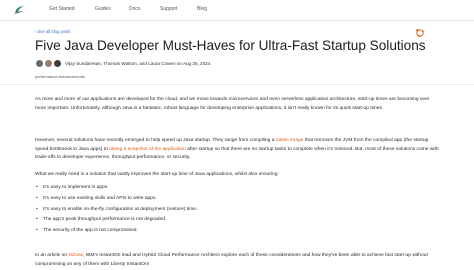  What do you see at coordinates (147, 149) in the screenshot?
I see `snapshot-application-link: taking a snapshot of the application` at bounding box center [147, 149].